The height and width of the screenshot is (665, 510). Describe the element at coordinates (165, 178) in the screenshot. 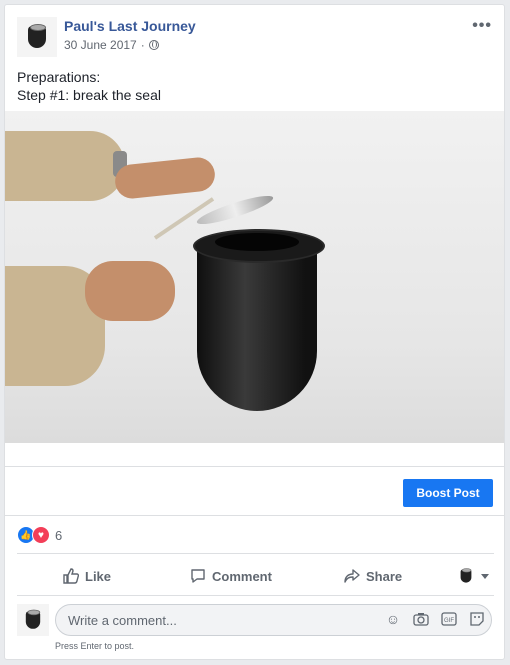

I see `upper-hand` at that location.